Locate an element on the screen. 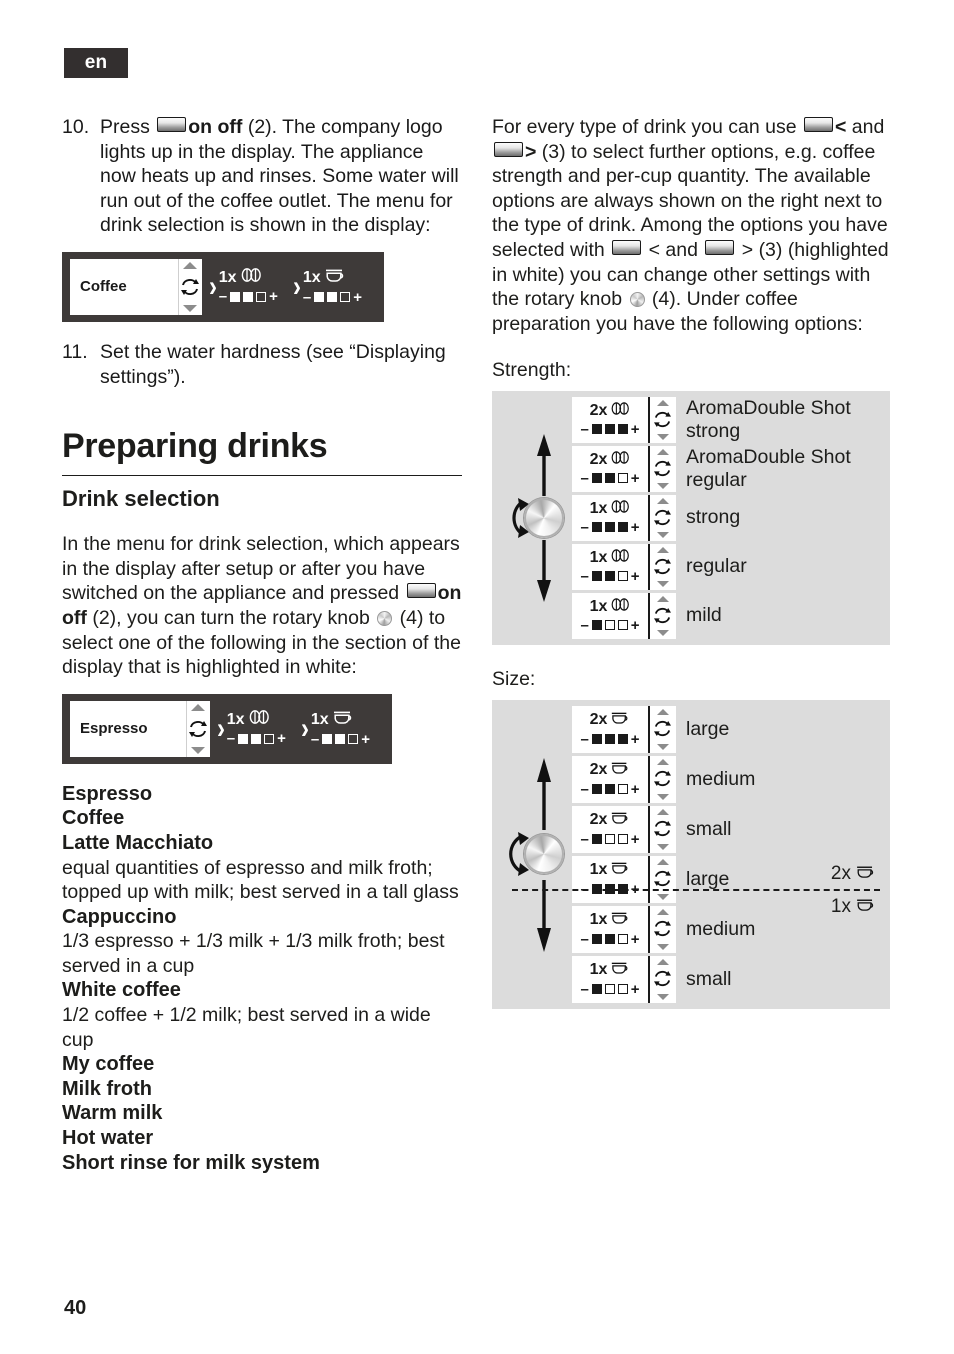 This screenshot has width=954, height=1354. display-option-size-espresso: 1x – + is located at coordinates (340, 729).